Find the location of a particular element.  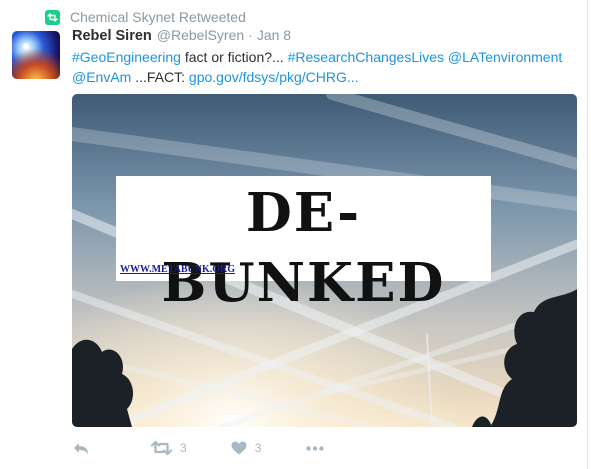

retweet-count: 3 is located at coordinates (183, 448).